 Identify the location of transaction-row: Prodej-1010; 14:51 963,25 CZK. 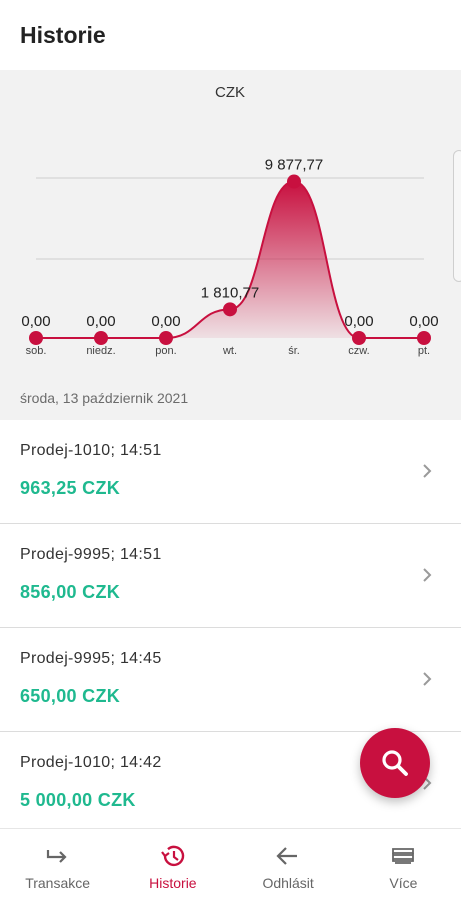
(230, 472).